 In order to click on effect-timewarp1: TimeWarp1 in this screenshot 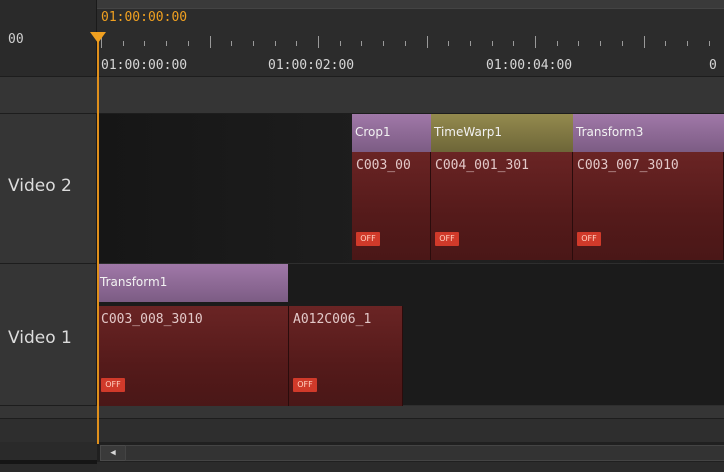, I will do `click(502, 133)`.